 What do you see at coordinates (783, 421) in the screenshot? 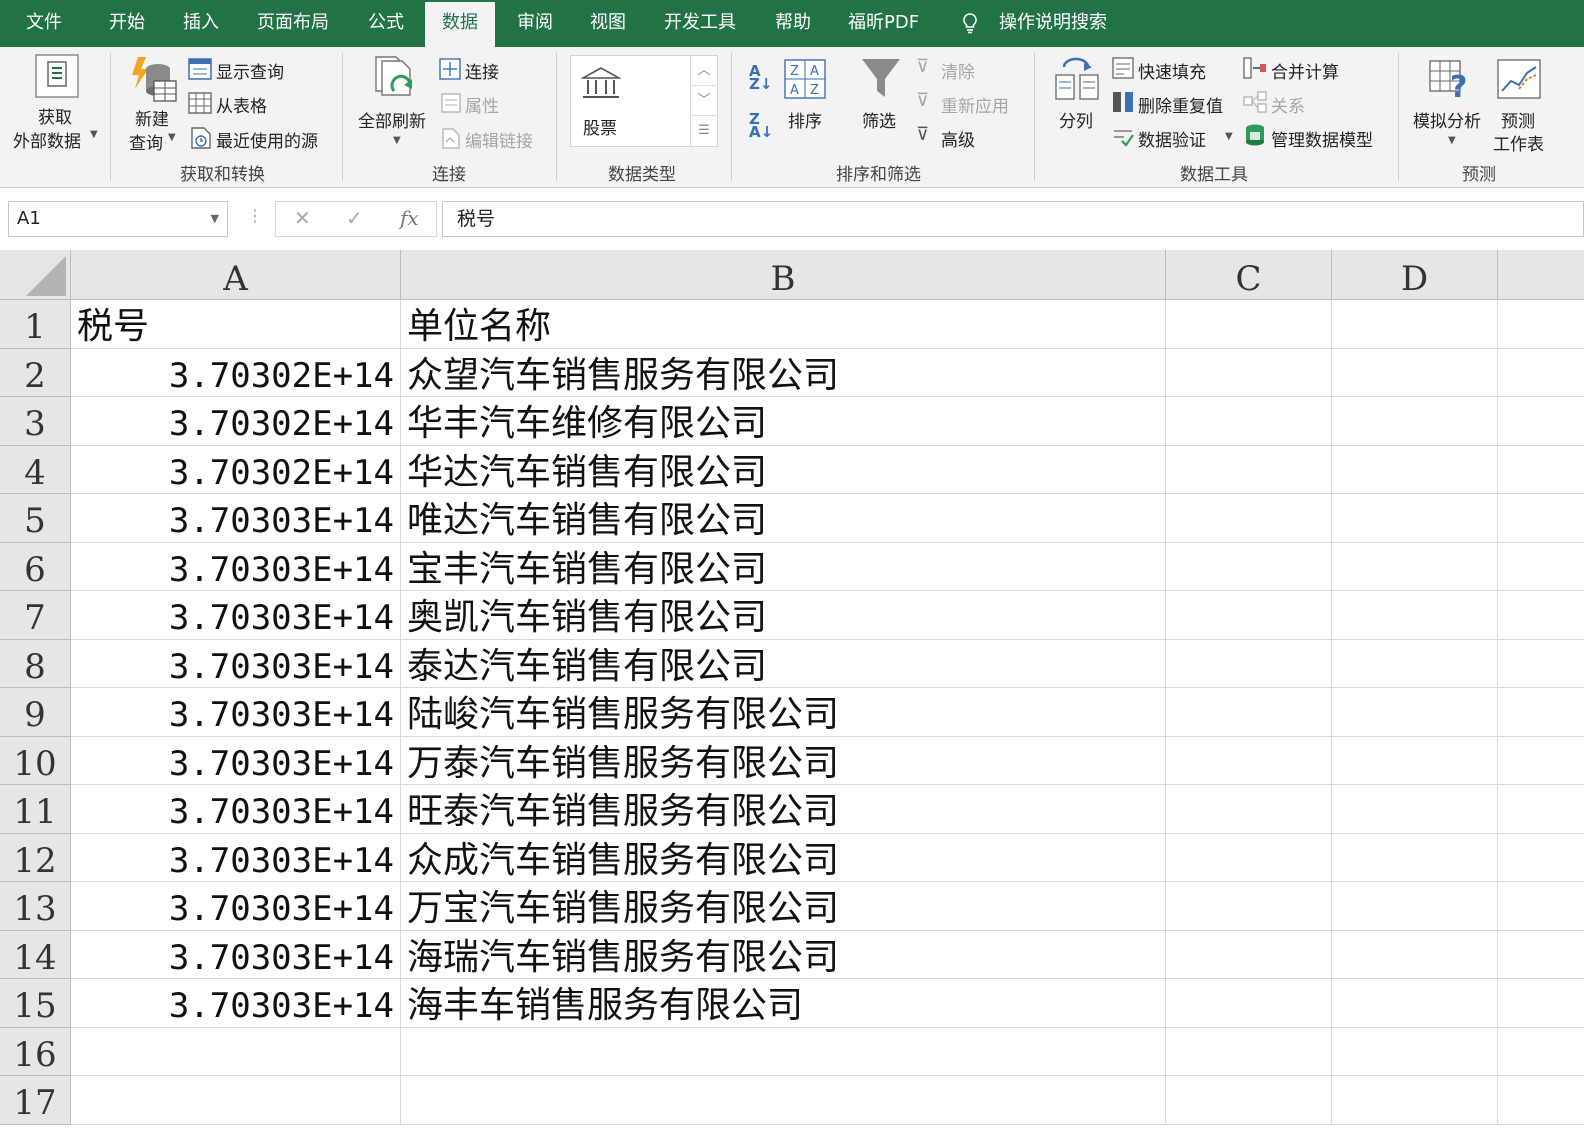
I see `table-cell: 华丰汽车维修有限公司` at bounding box center [783, 421].